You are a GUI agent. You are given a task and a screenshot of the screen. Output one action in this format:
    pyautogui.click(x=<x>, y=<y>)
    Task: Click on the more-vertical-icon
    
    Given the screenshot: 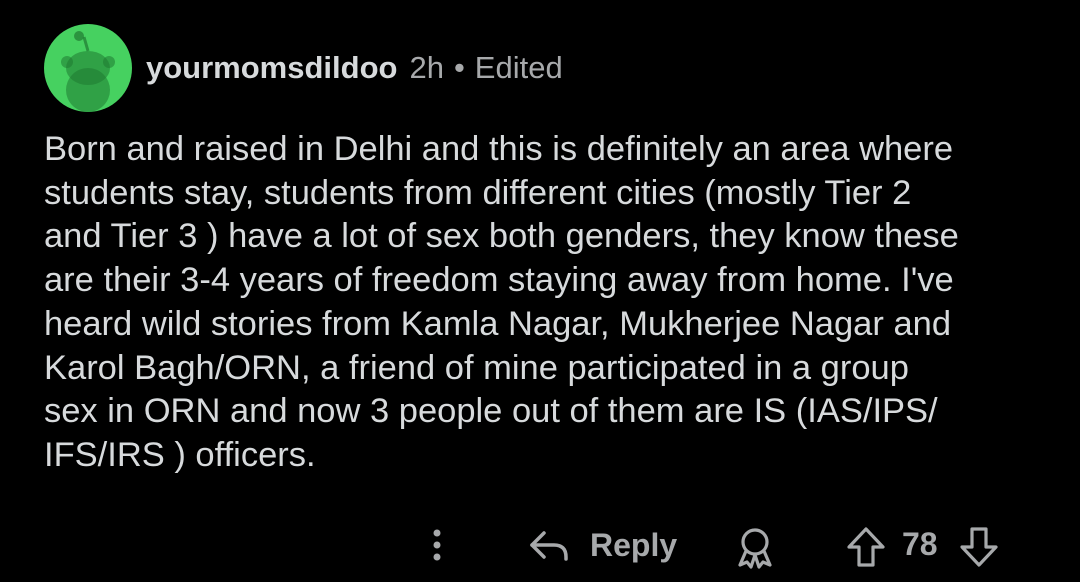 What is the action you would take?
    pyautogui.click(x=437, y=545)
    